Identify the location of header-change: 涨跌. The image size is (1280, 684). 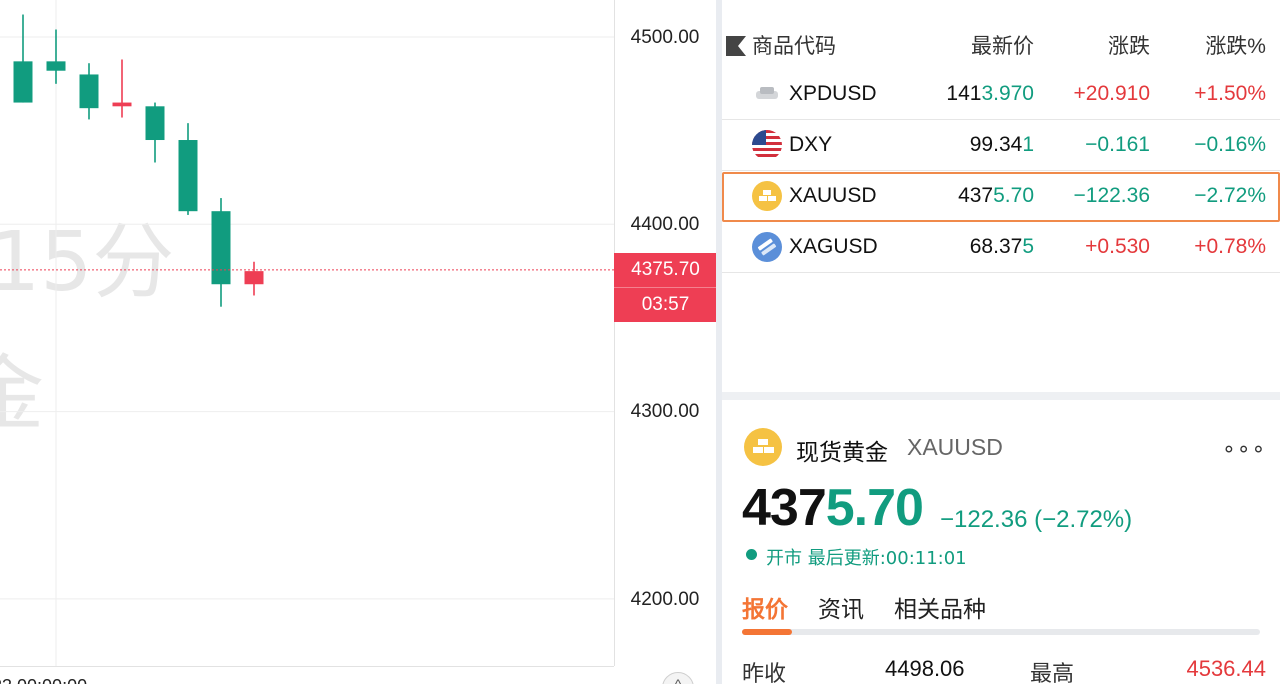
(1129, 45).